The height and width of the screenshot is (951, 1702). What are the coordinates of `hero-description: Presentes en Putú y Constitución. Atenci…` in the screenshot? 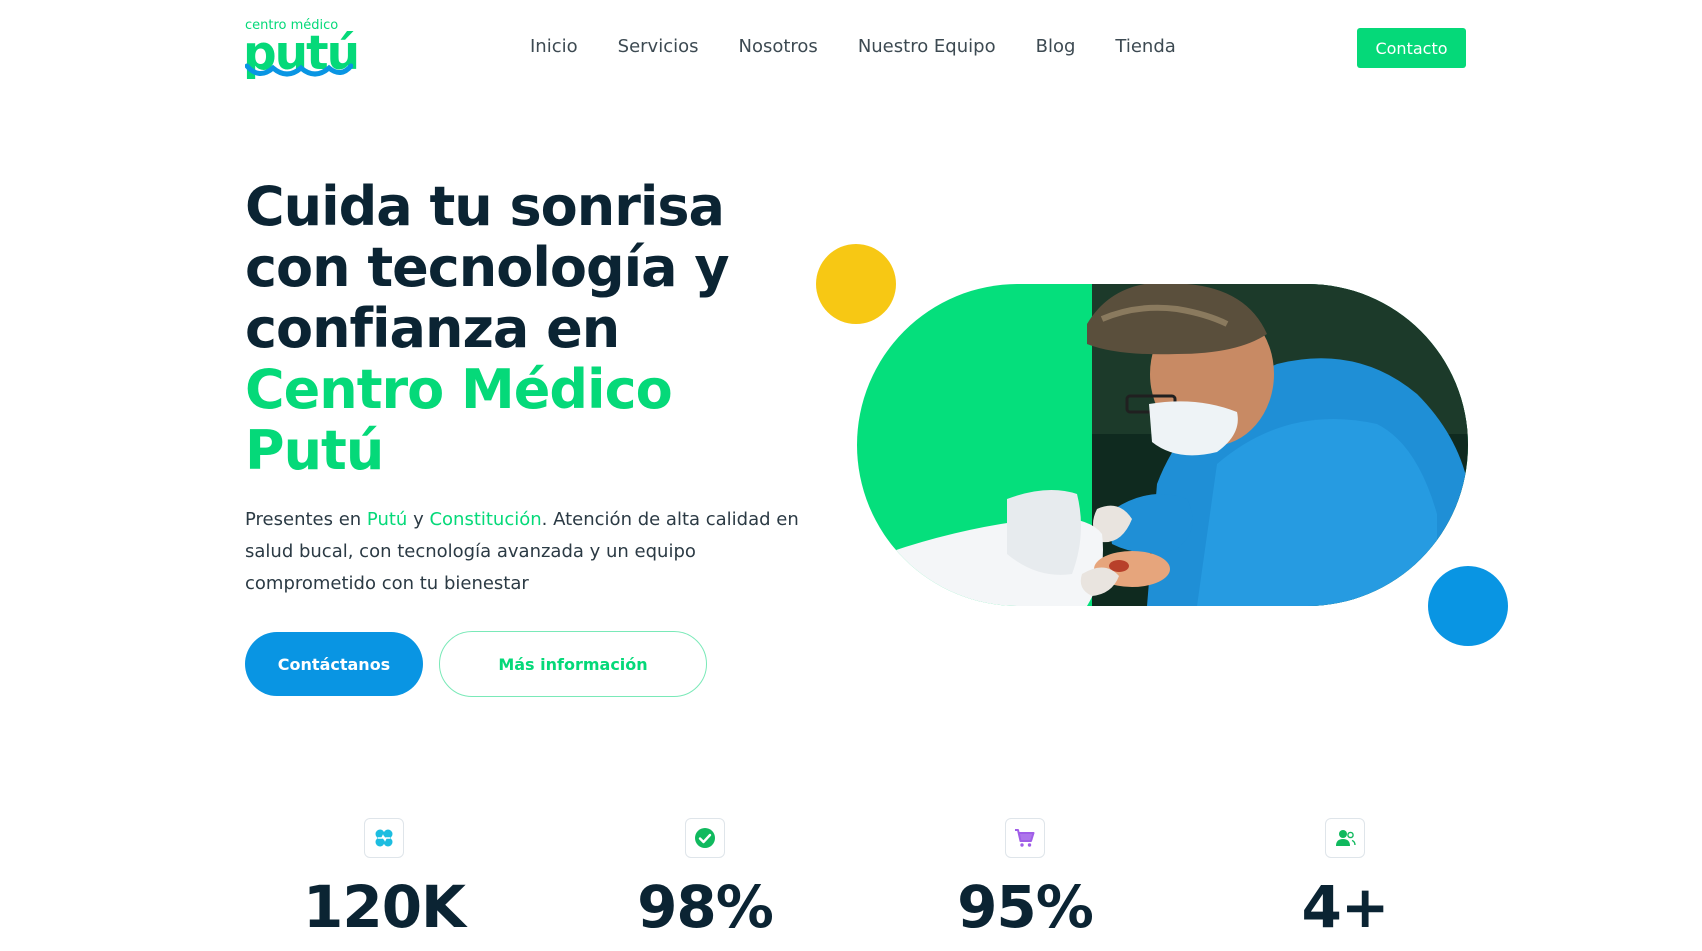 It's located at (530, 552).